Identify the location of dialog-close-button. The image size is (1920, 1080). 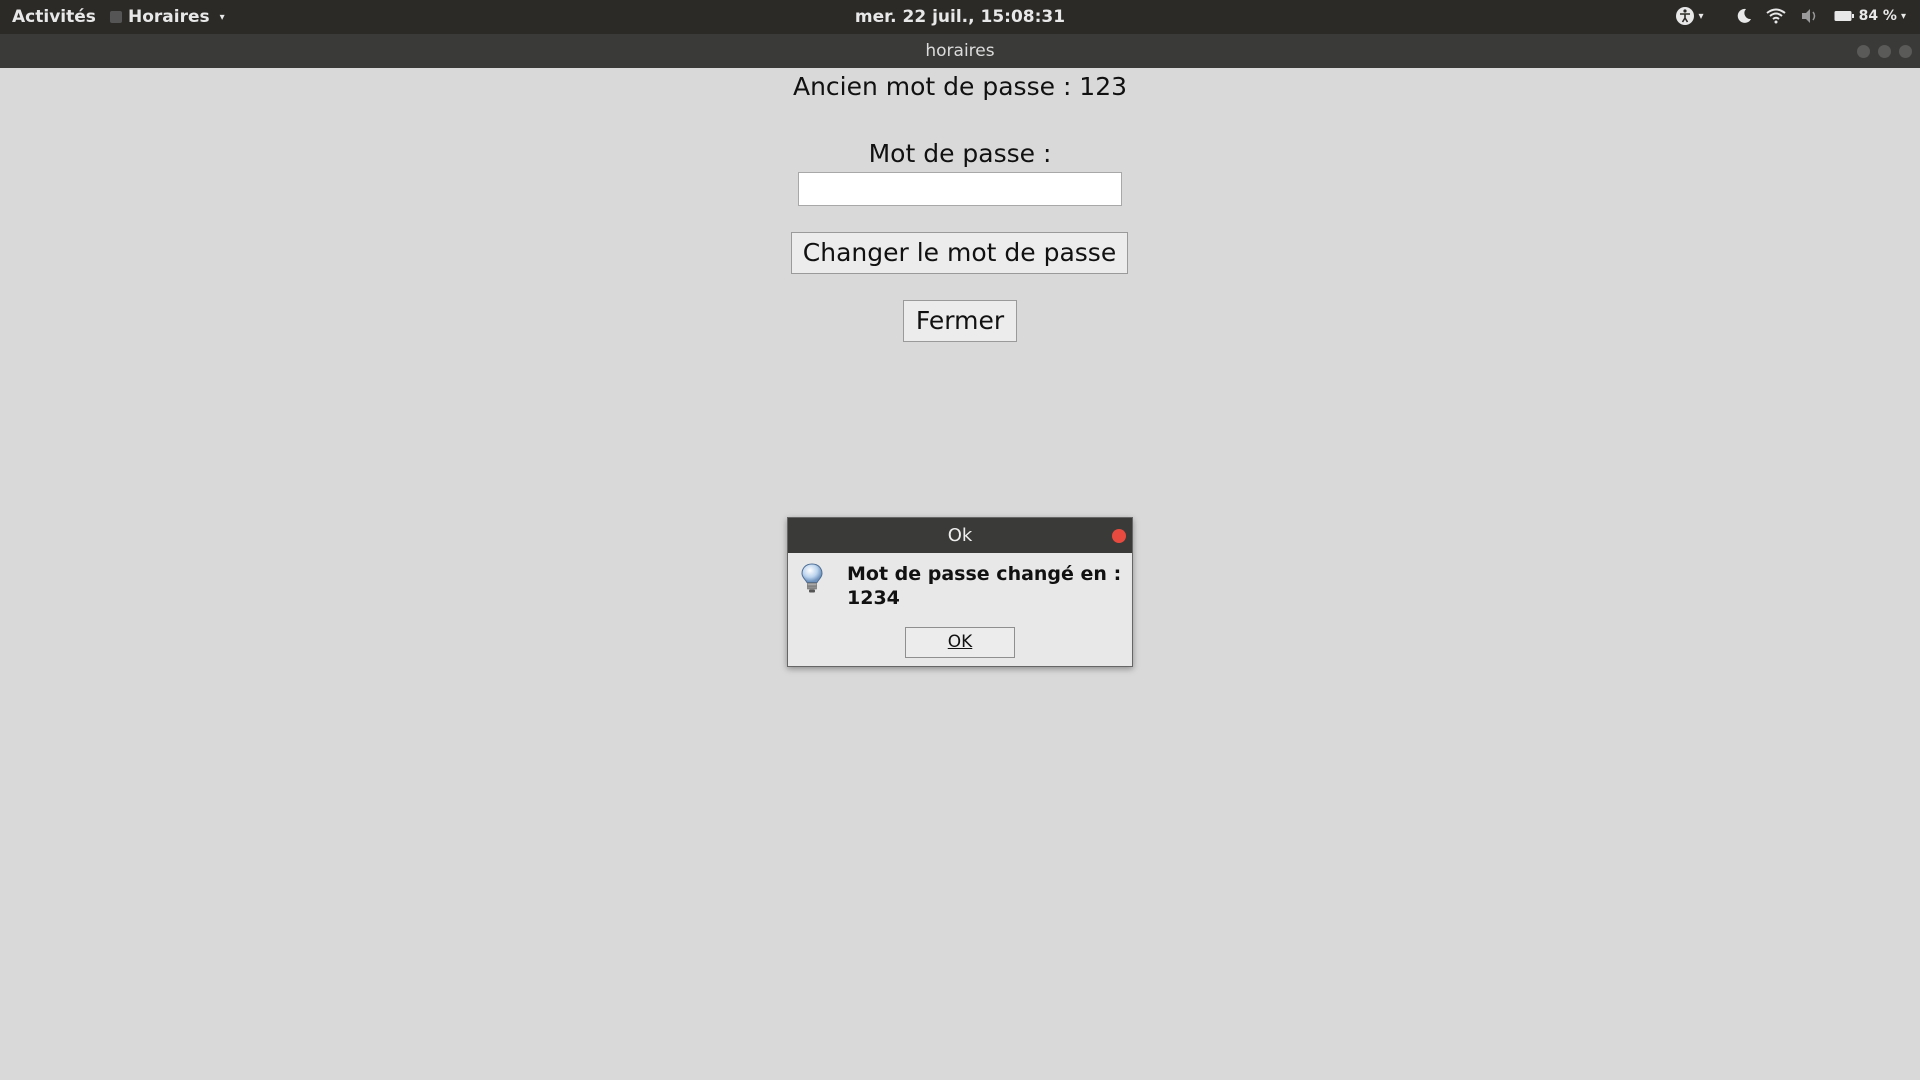
(1119, 536).